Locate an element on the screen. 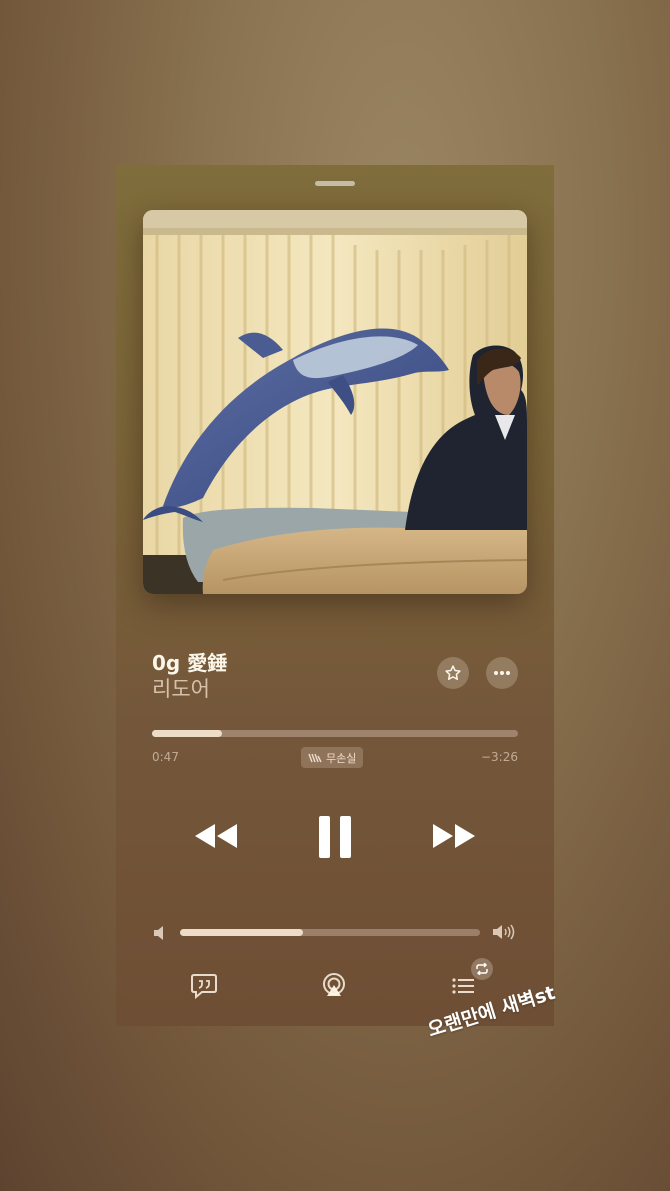 This screenshot has height=1191, width=670. more-options-button is located at coordinates (502, 673).